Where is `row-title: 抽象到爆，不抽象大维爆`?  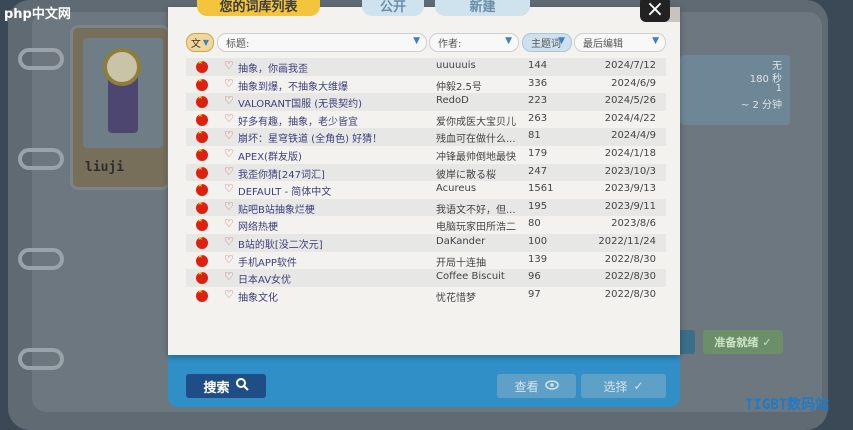 row-title: 抽象到爆，不抽象大维爆 is located at coordinates (293, 87).